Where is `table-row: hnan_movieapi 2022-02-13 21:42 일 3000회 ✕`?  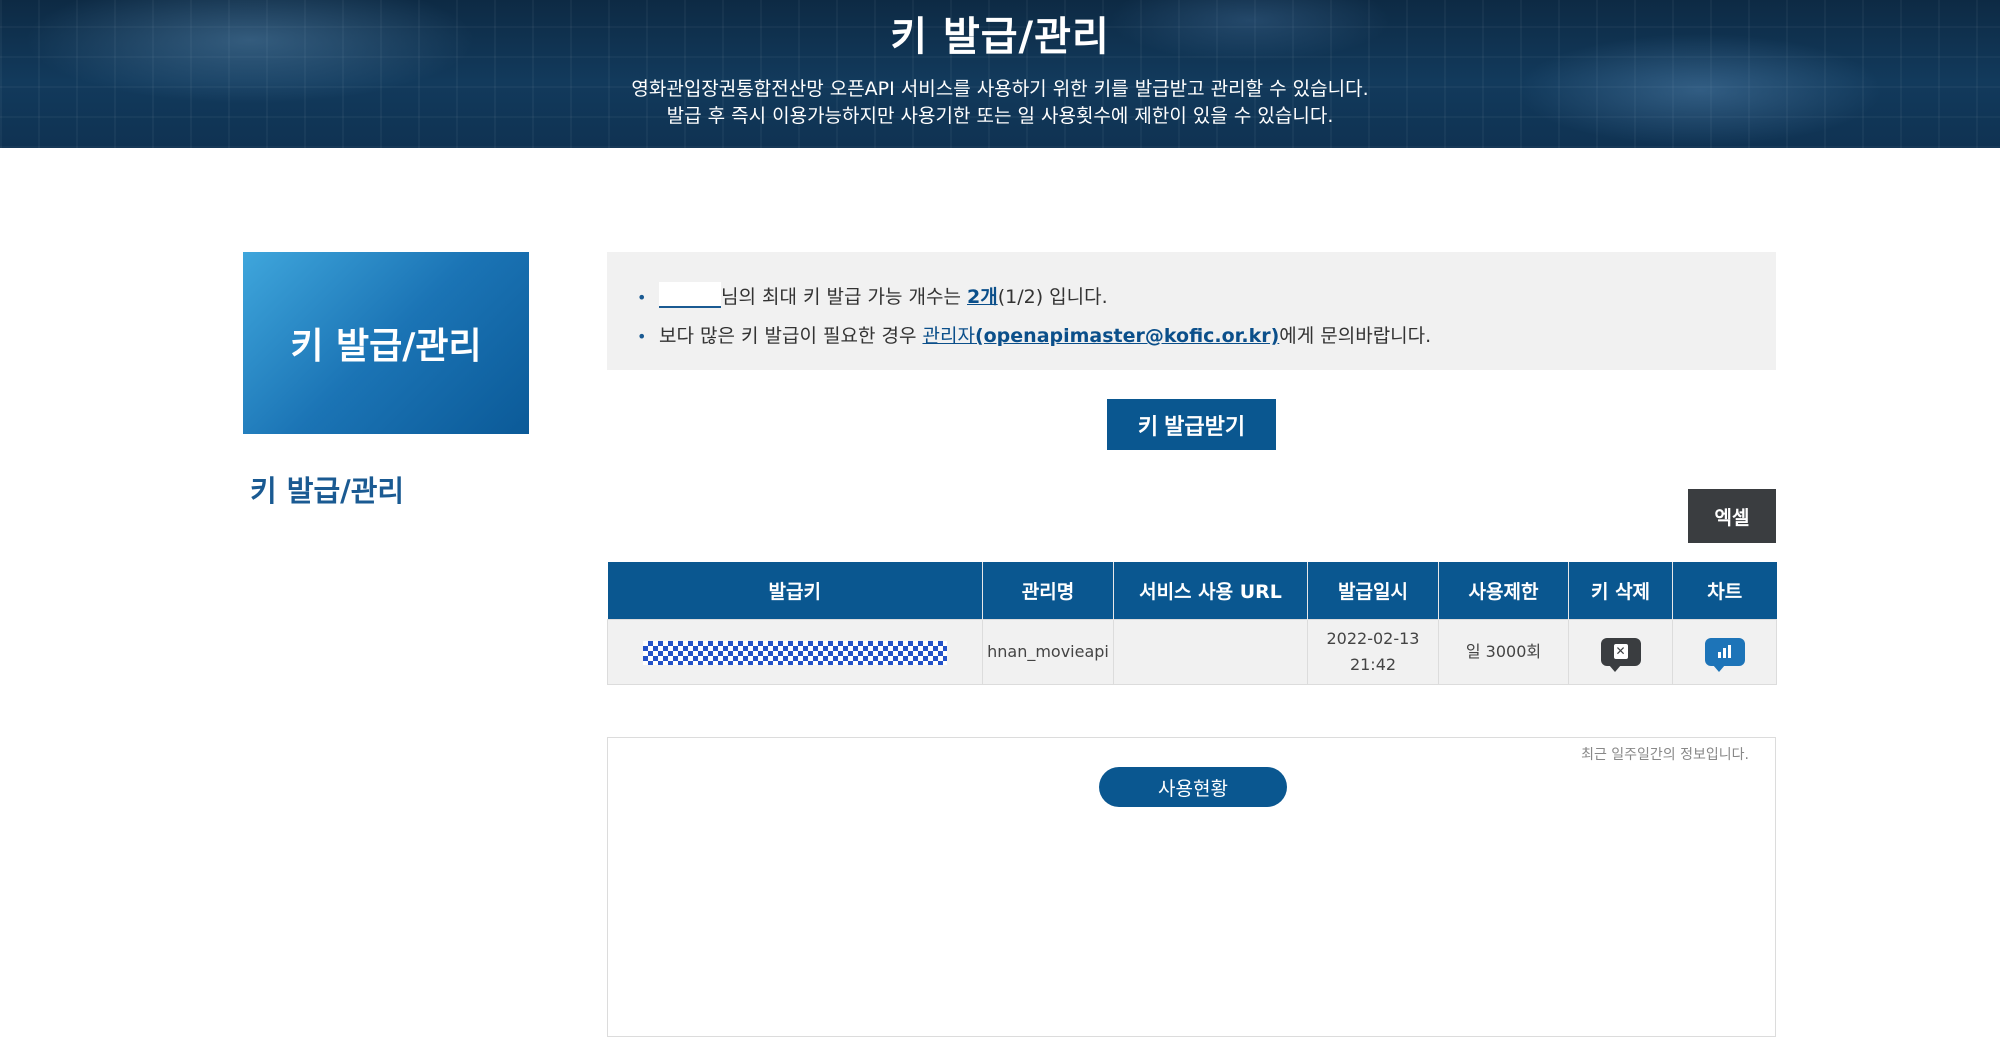 table-row: hnan_movieapi 2022-02-13 21:42 일 3000회 ✕ is located at coordinates (1192, 652).